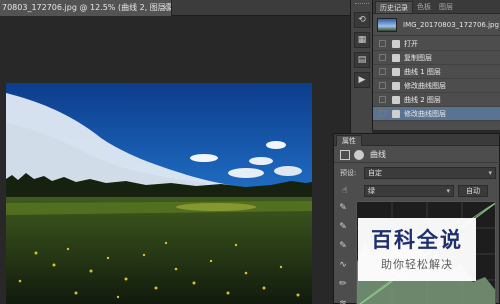 This screenshot has height=304, width=500. What do you see at coordinates (473, 191) in the screenshot?
I see `auto-button: 自动` at bounding box center [473, 191].